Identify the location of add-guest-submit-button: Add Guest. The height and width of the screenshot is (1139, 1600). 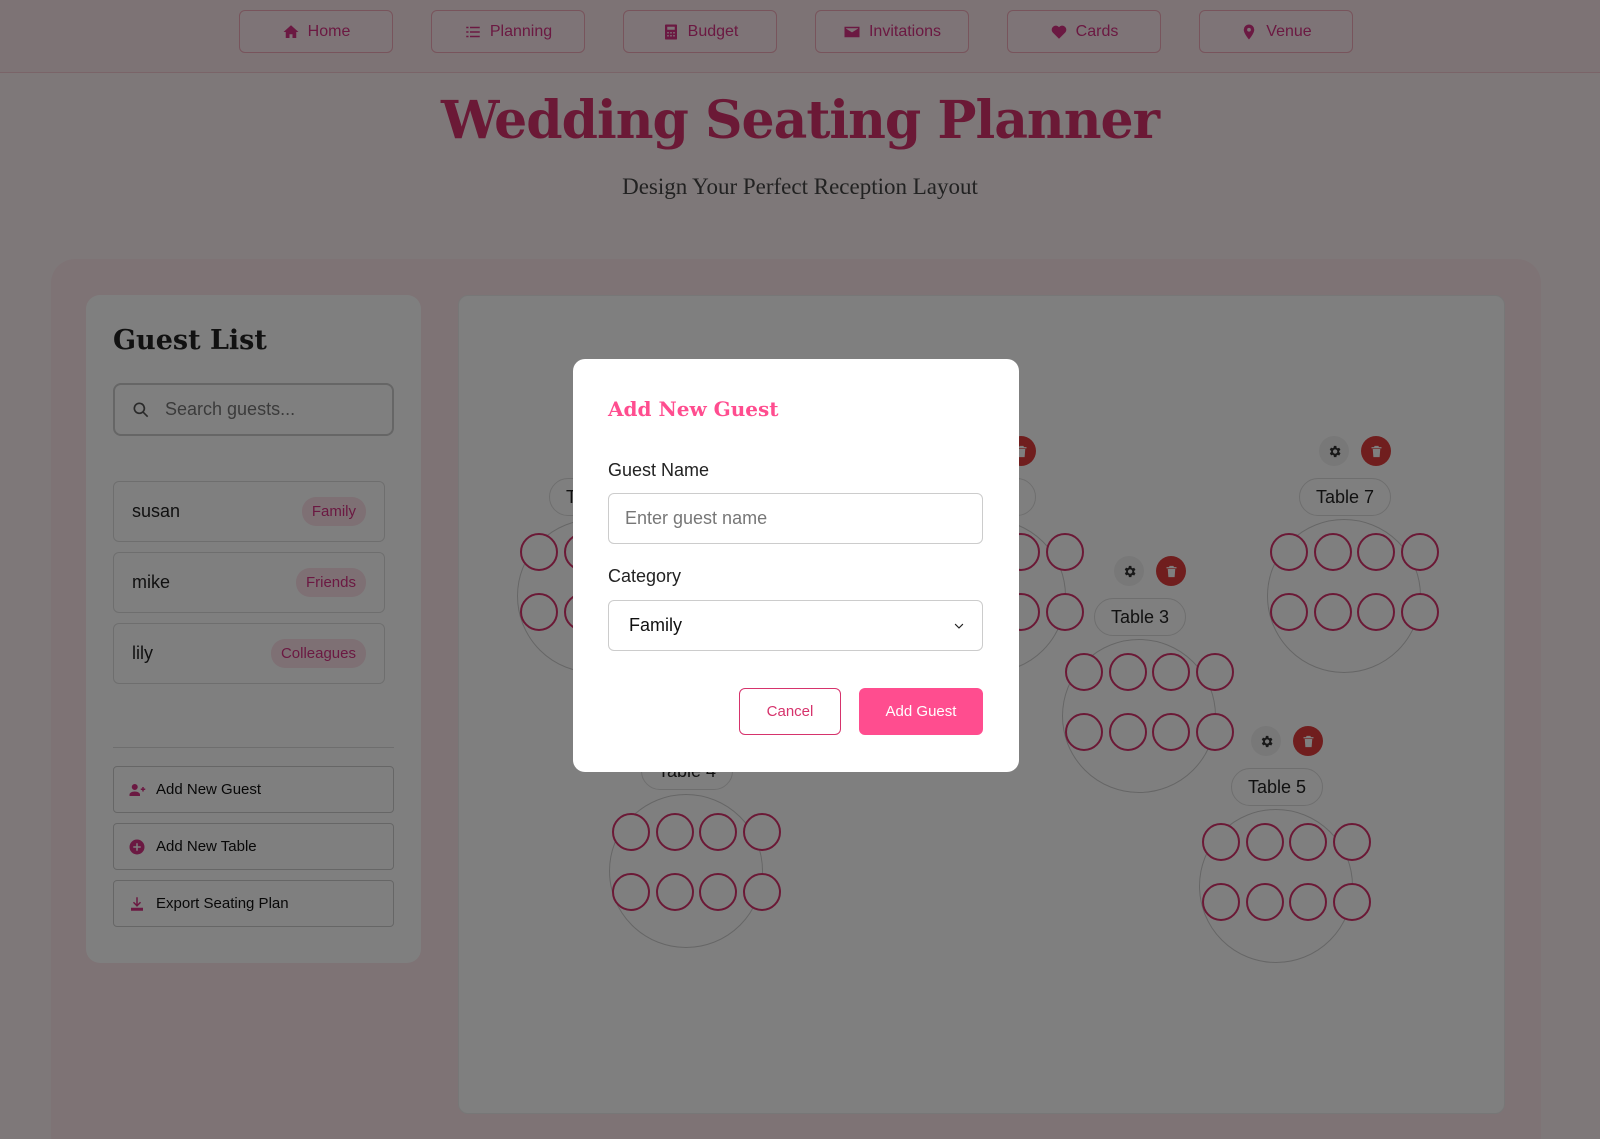
(921, 711).